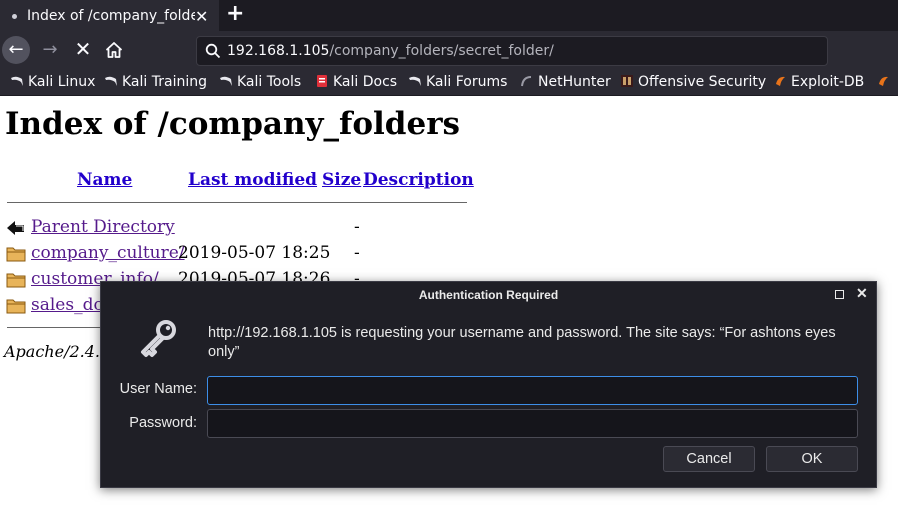 Image resolution: width=898 pixels, height=516 pixels. What do you see at coordinates (532, 423) in the screenshot?
I see `password-field` at bounding box center [532, 423].